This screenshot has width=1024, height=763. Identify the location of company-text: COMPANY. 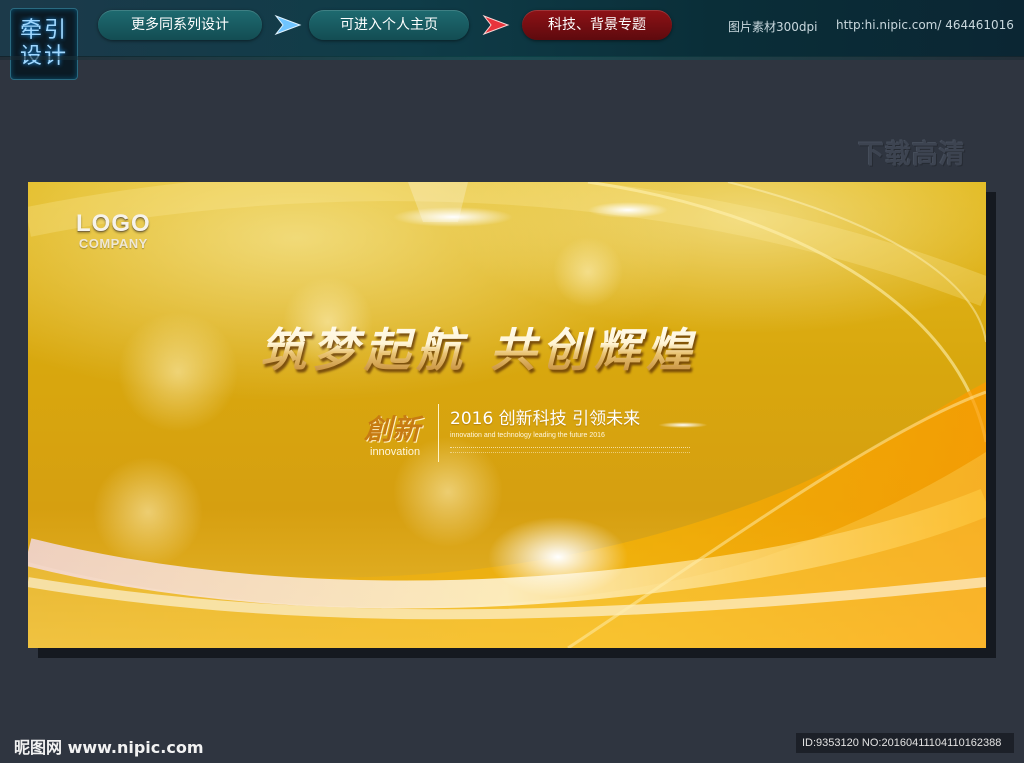
(113, 243).